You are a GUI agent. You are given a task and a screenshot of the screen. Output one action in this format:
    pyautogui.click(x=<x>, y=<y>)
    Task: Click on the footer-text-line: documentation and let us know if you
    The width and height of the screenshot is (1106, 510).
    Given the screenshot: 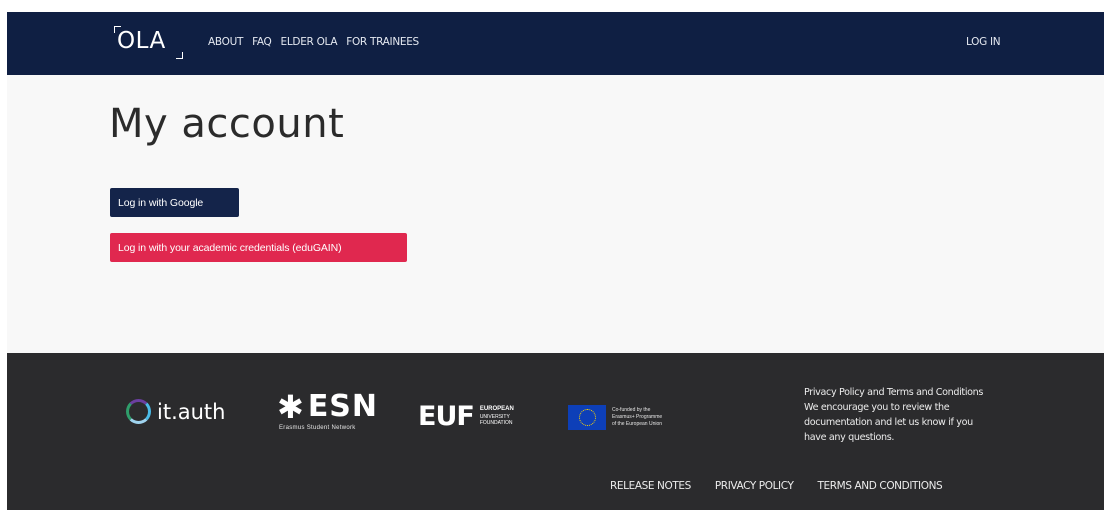 What is the action you would take?
    pyautogui.click(x=888, y=422)
    